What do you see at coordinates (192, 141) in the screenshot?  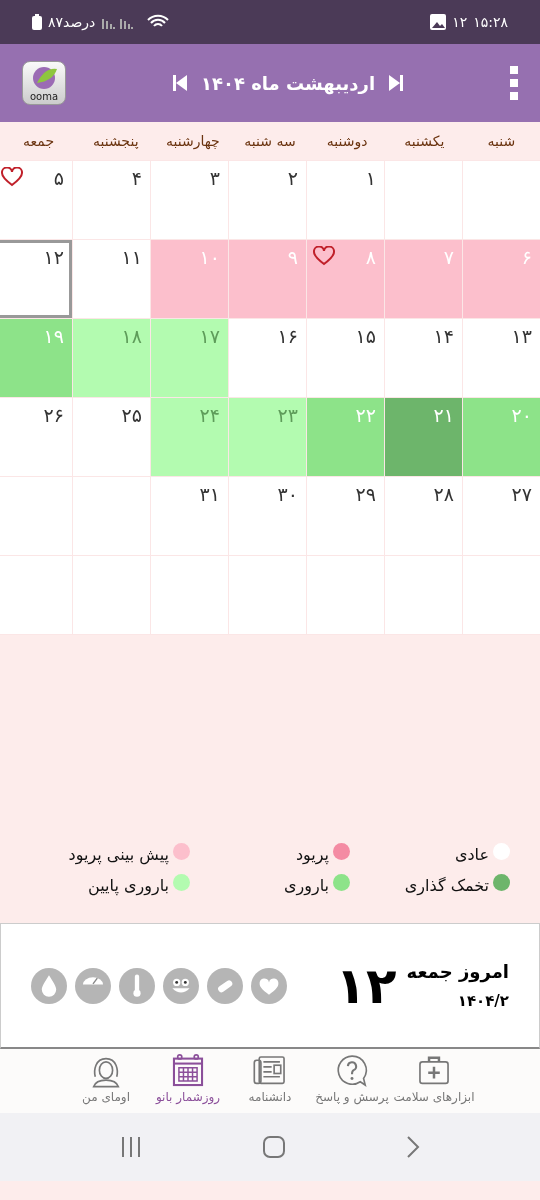 I see `weekday-label: چهارشنبه` at bounding box center [192, 141].